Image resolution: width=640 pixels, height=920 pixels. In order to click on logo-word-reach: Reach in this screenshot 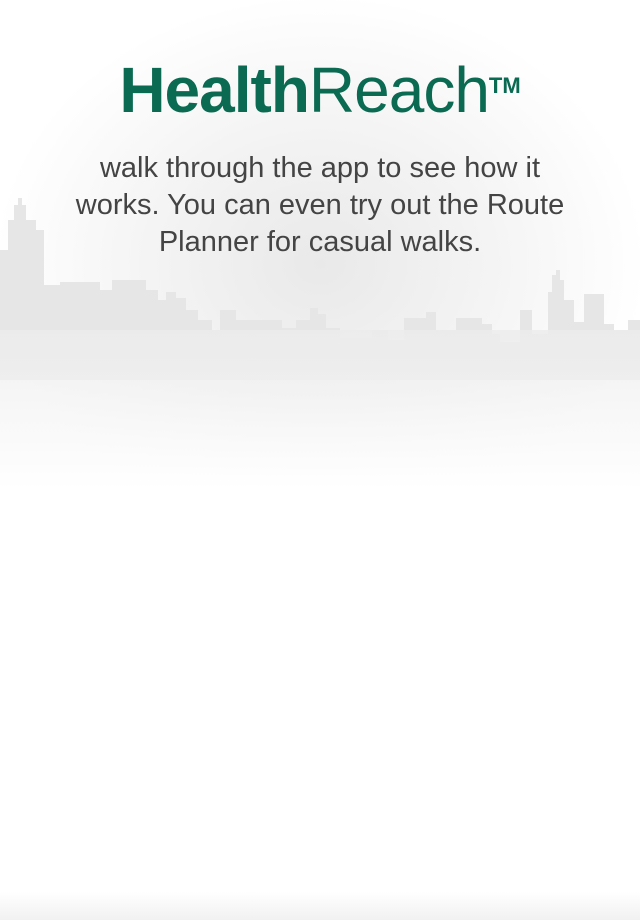, I will do `click(399, 90)`.